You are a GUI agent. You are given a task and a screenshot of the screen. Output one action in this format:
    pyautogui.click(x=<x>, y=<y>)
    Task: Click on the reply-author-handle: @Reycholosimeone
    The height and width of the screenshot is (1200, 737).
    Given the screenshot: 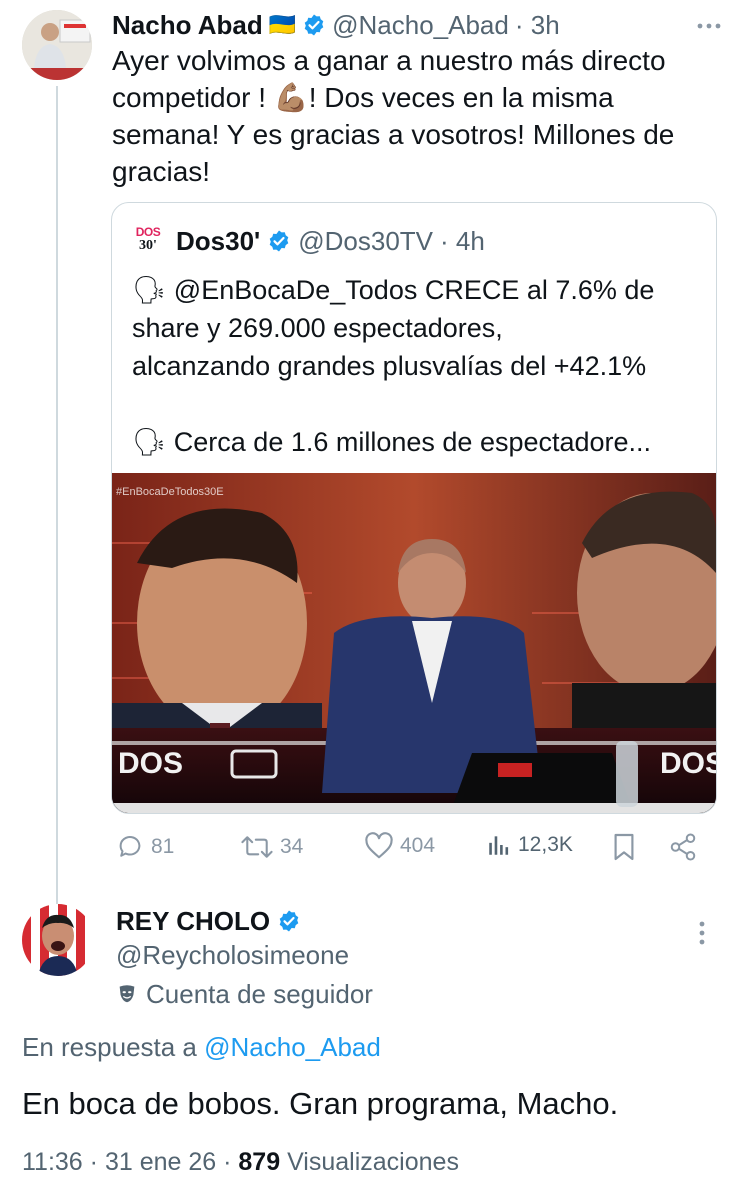 What is the action you would take?
    pyautogui.click(x=232, y=955)
    